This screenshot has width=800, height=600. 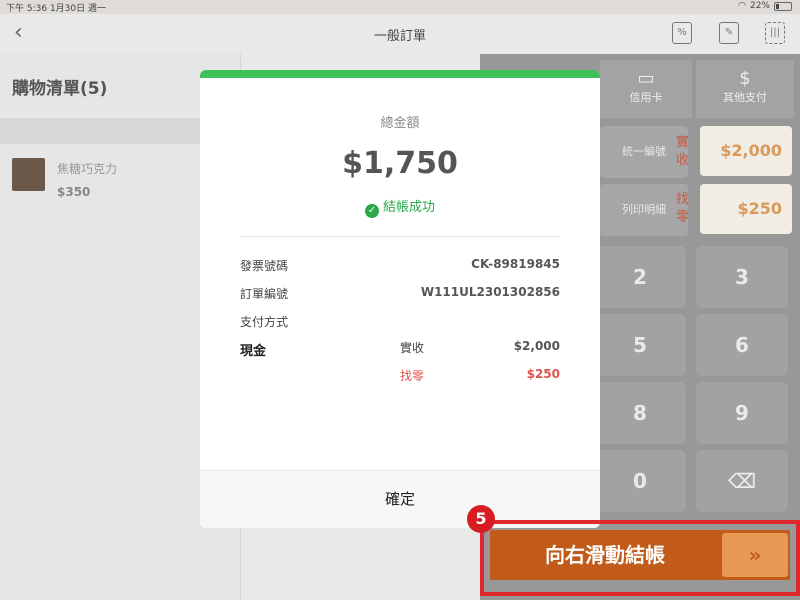 I want to click on invoice-label: 發票號碼, so click(x=264, y=266).